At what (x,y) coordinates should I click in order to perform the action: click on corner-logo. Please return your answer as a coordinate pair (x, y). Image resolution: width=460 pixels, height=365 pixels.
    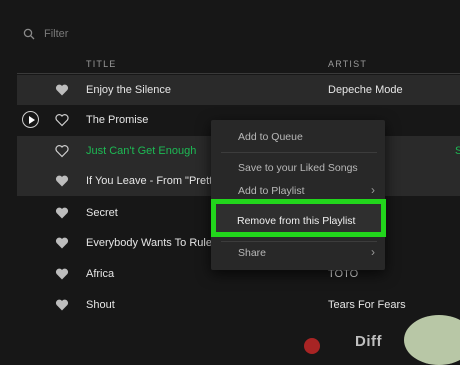
    Looking at the image, I should click on (432, 340).